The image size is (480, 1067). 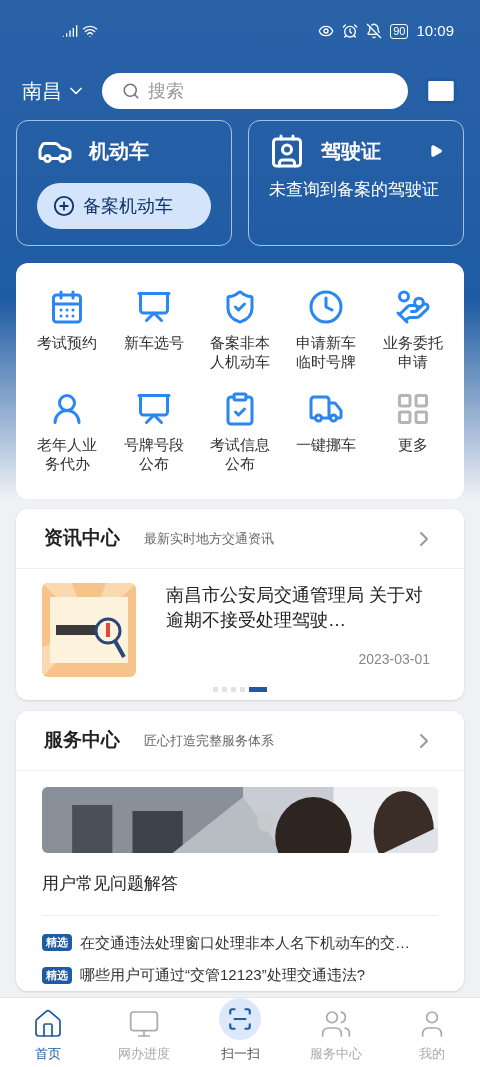 What do you see at coordinates (326, 352) in the screenshot?
I see `service-label: 申请新车临时号牌` at bounding box center [326, 352].